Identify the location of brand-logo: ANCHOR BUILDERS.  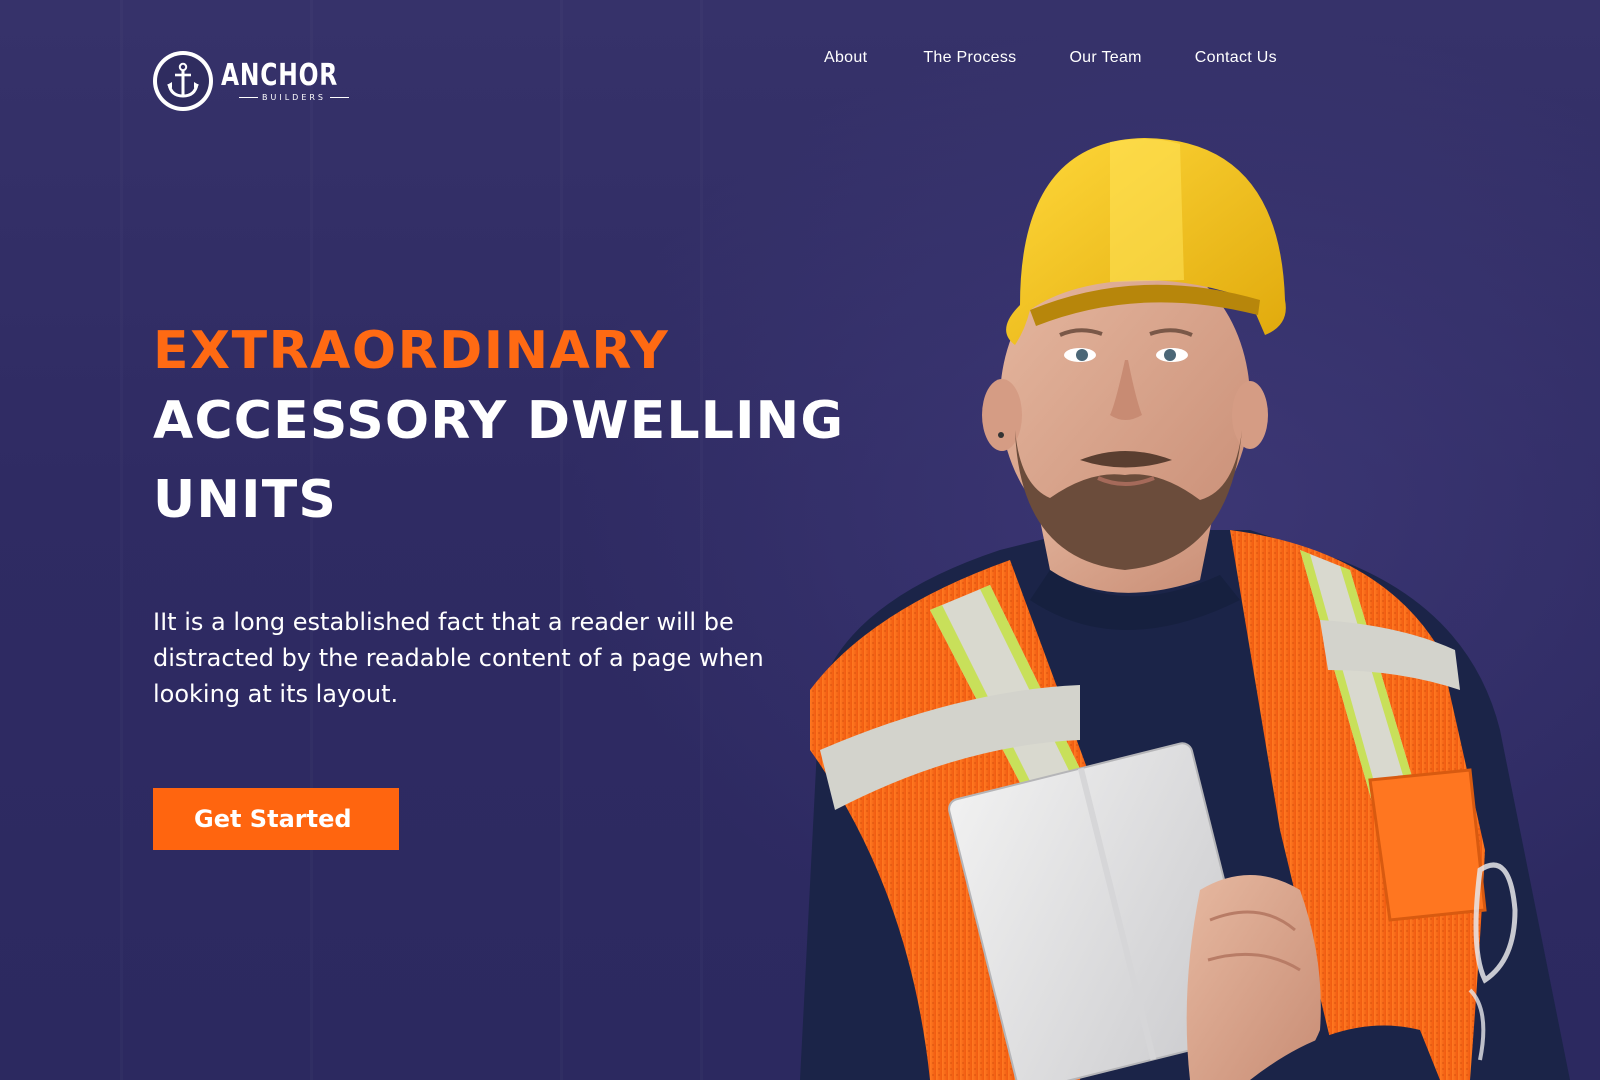
(260, 81).